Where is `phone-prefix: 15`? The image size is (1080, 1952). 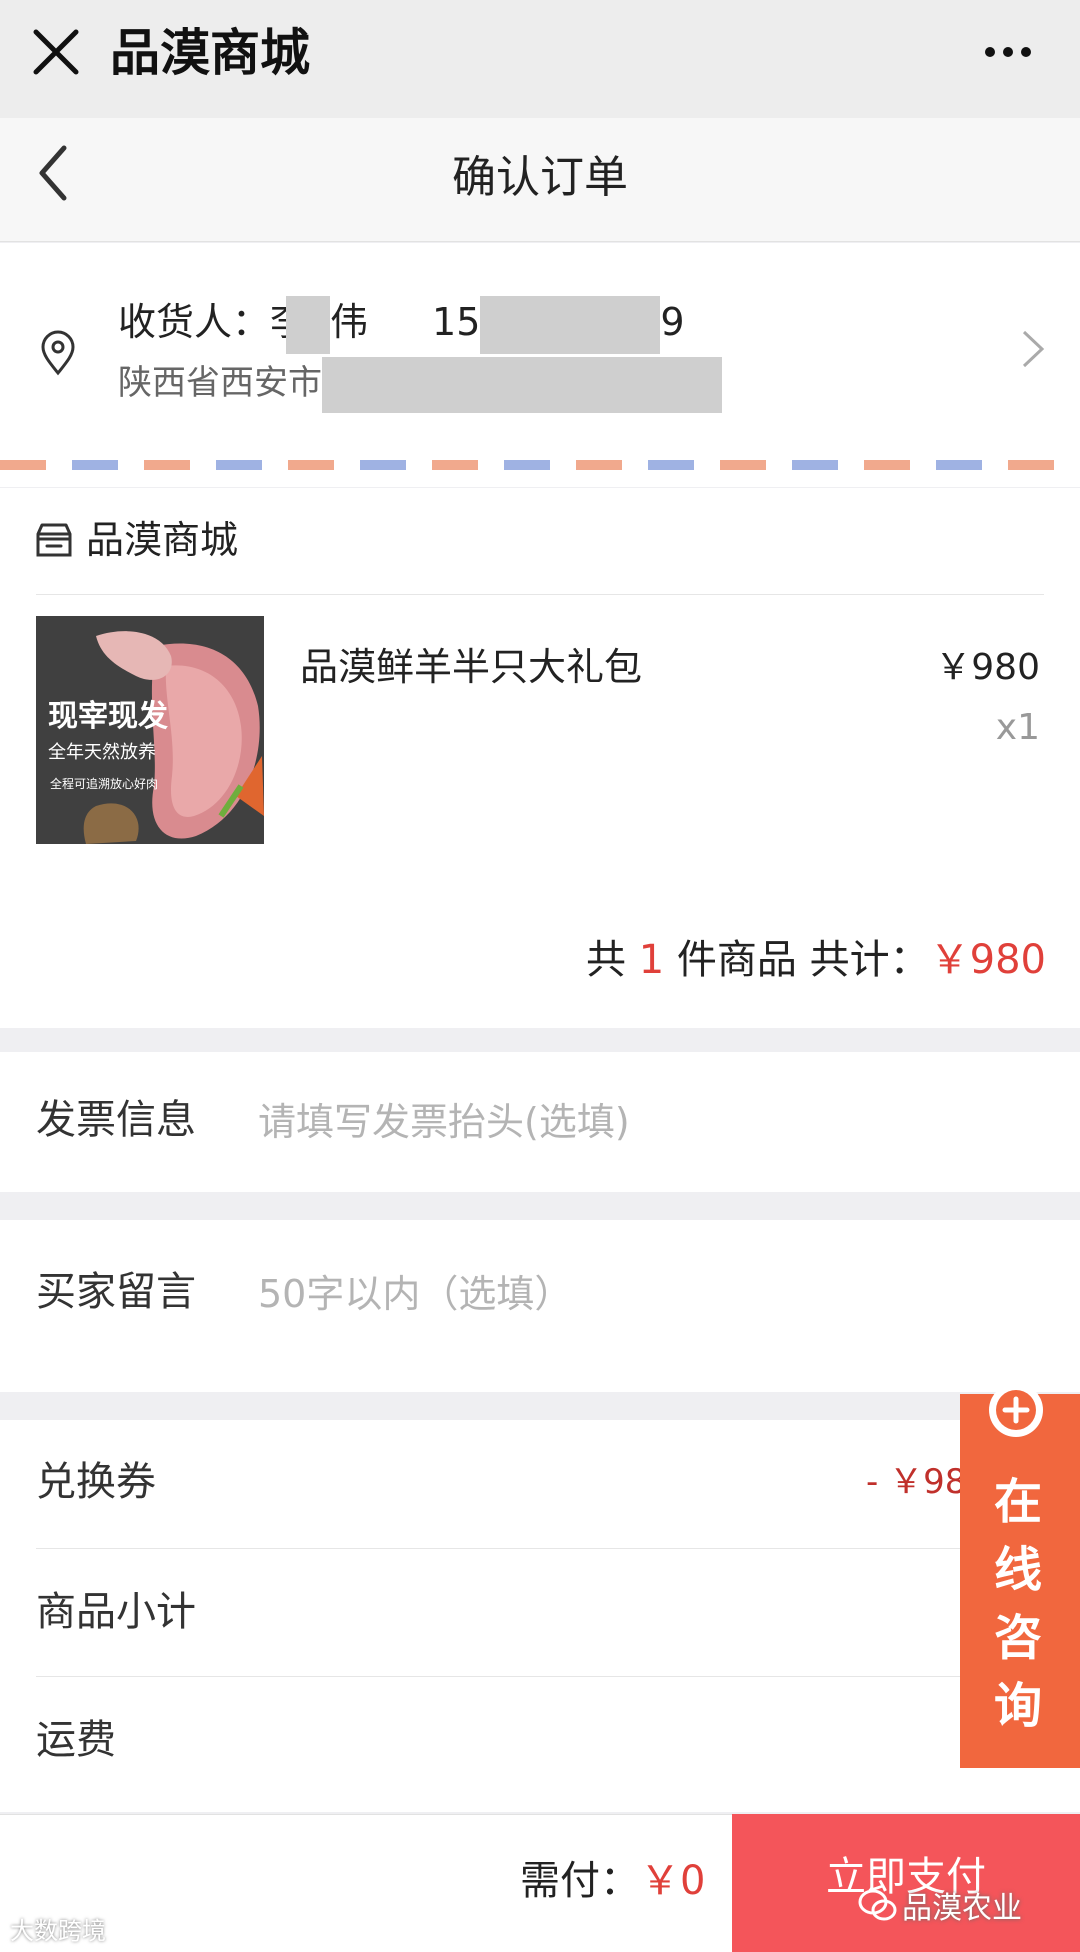
phone-prefix: 15 is located at coordinates (456, 322).